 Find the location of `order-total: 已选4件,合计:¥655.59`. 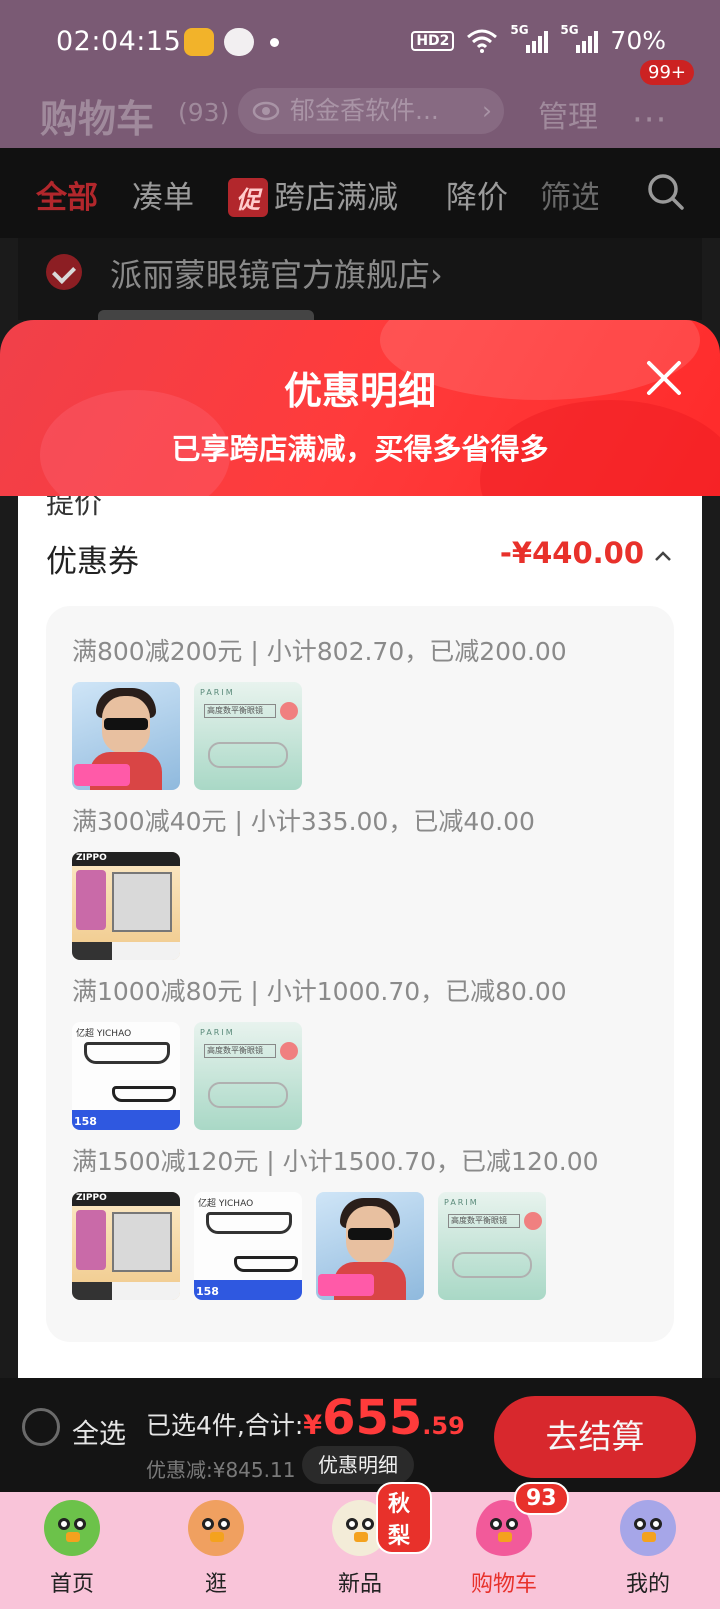

order-total: 已选4件,合计:¥655.59 is located at coordinates (305, 1418).